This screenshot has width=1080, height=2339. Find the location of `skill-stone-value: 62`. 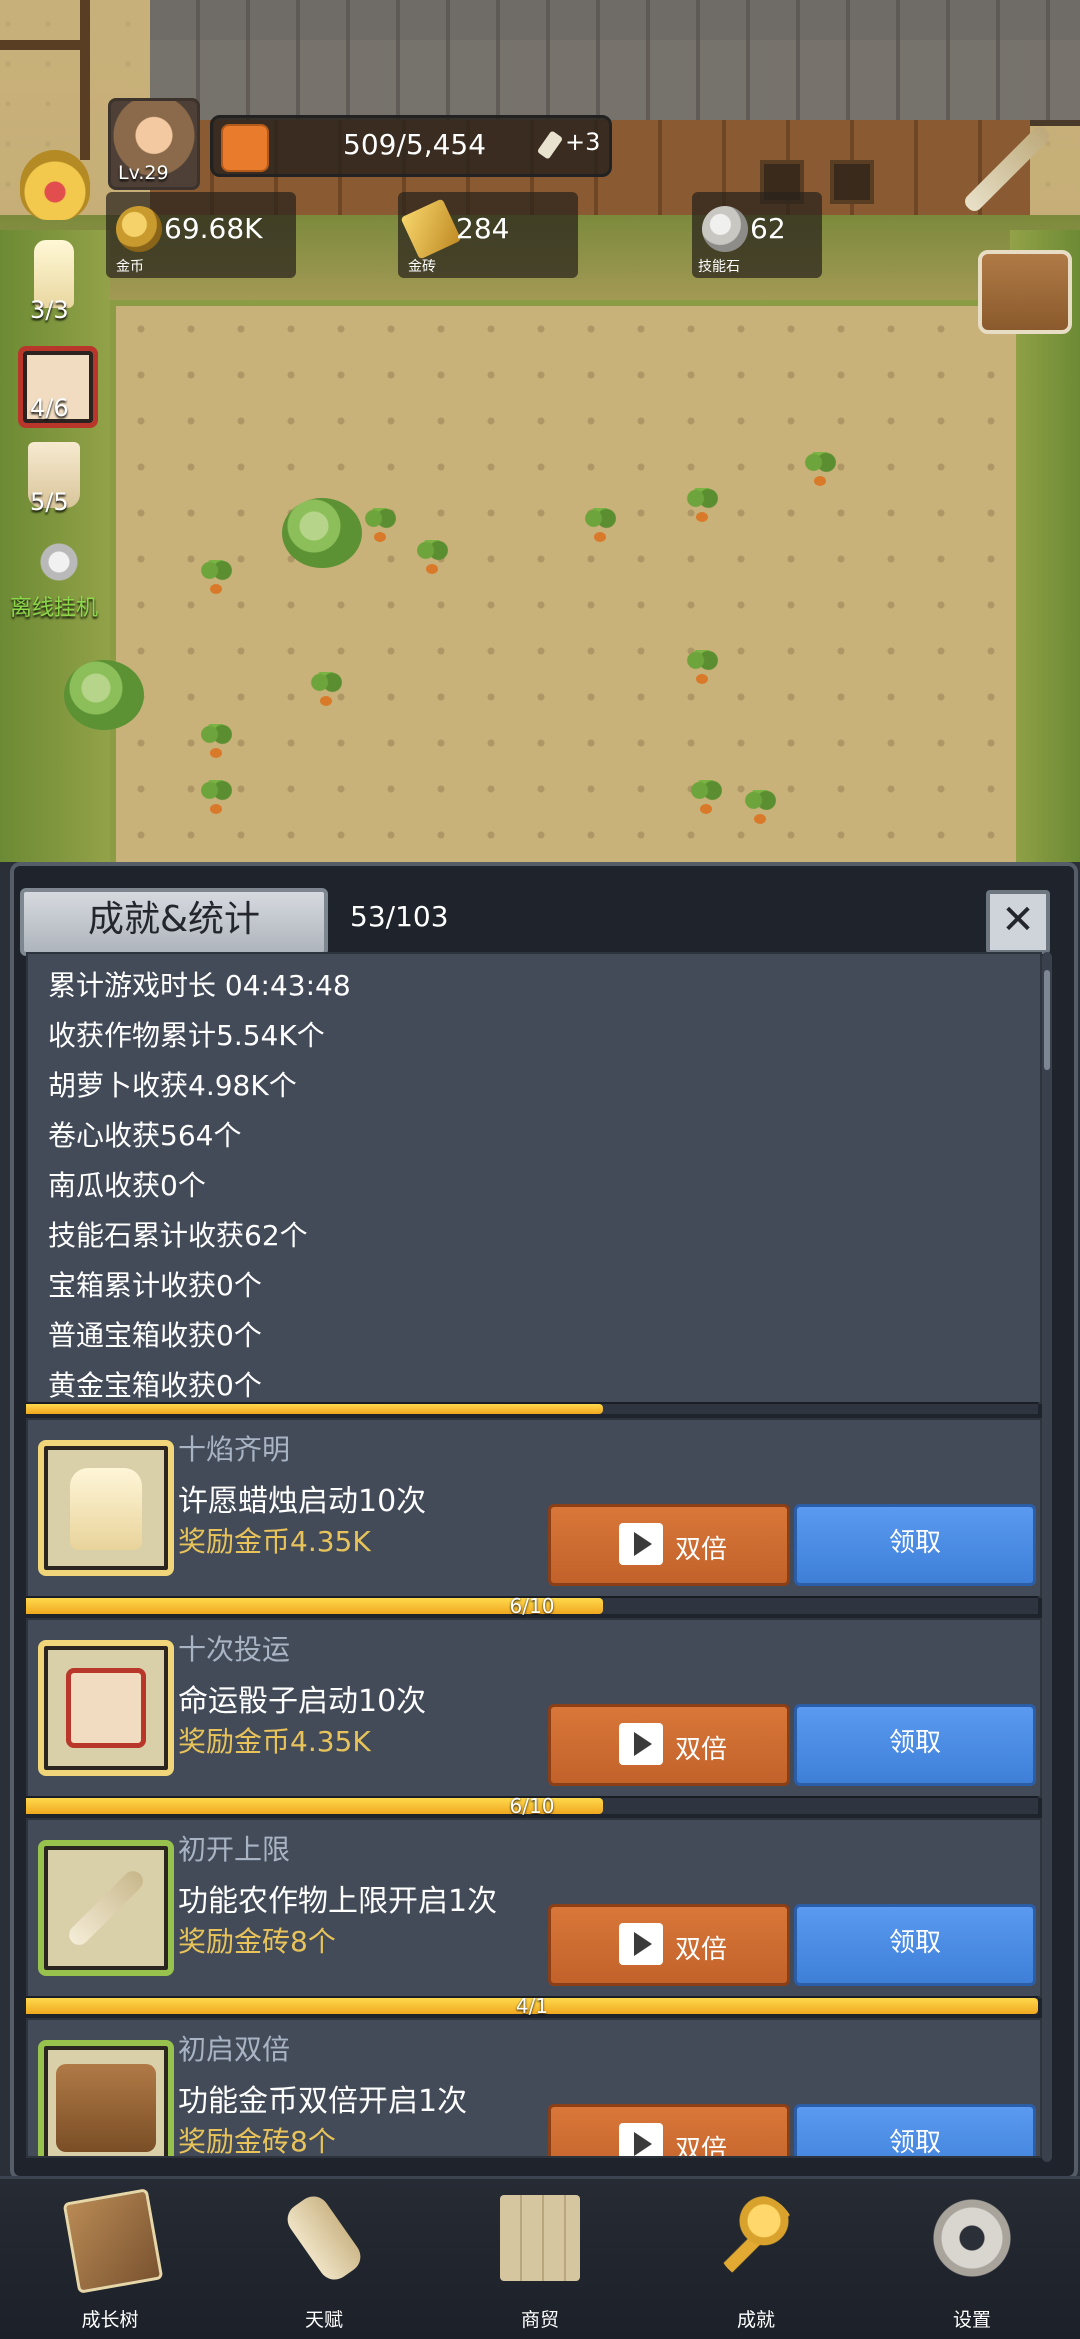

skill-stone-value: 62 is located at coordinates (768, 228).